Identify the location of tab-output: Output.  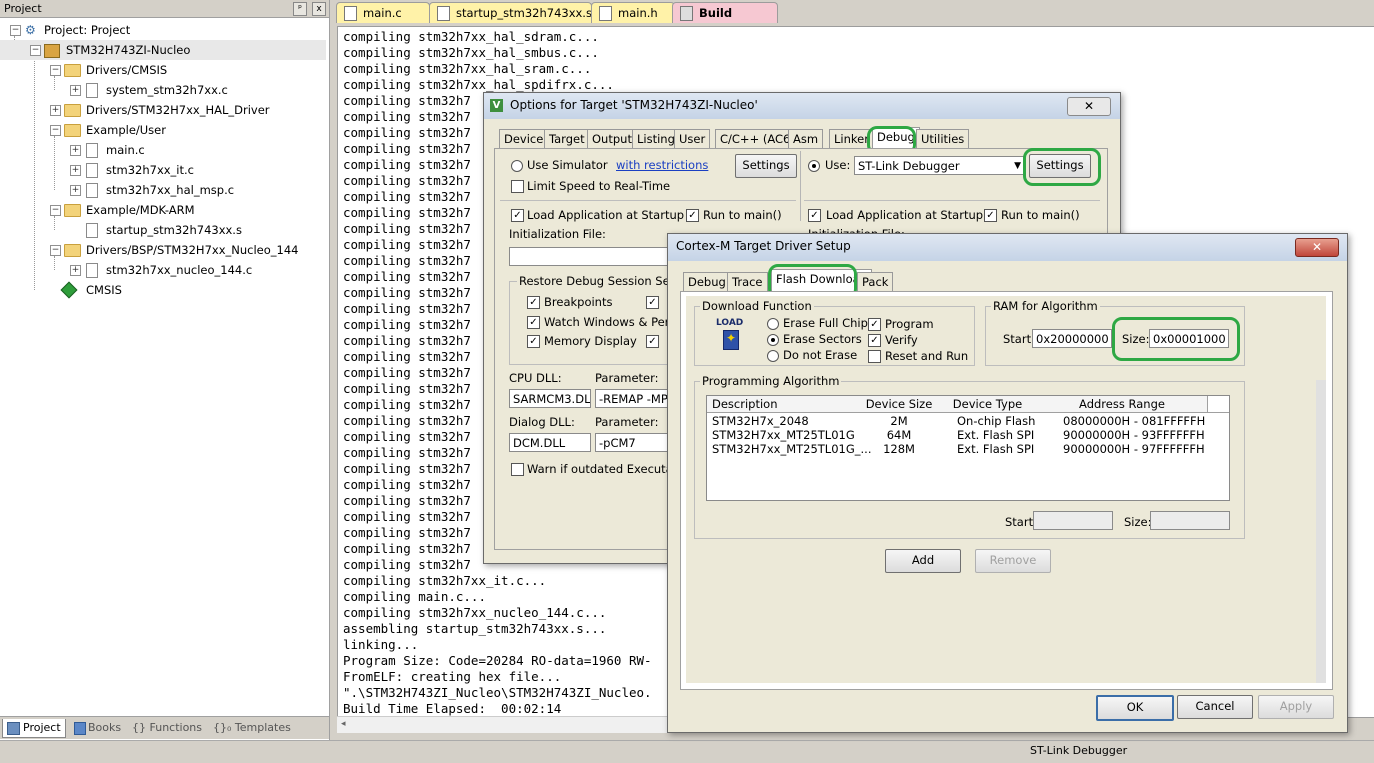
(612, 139).